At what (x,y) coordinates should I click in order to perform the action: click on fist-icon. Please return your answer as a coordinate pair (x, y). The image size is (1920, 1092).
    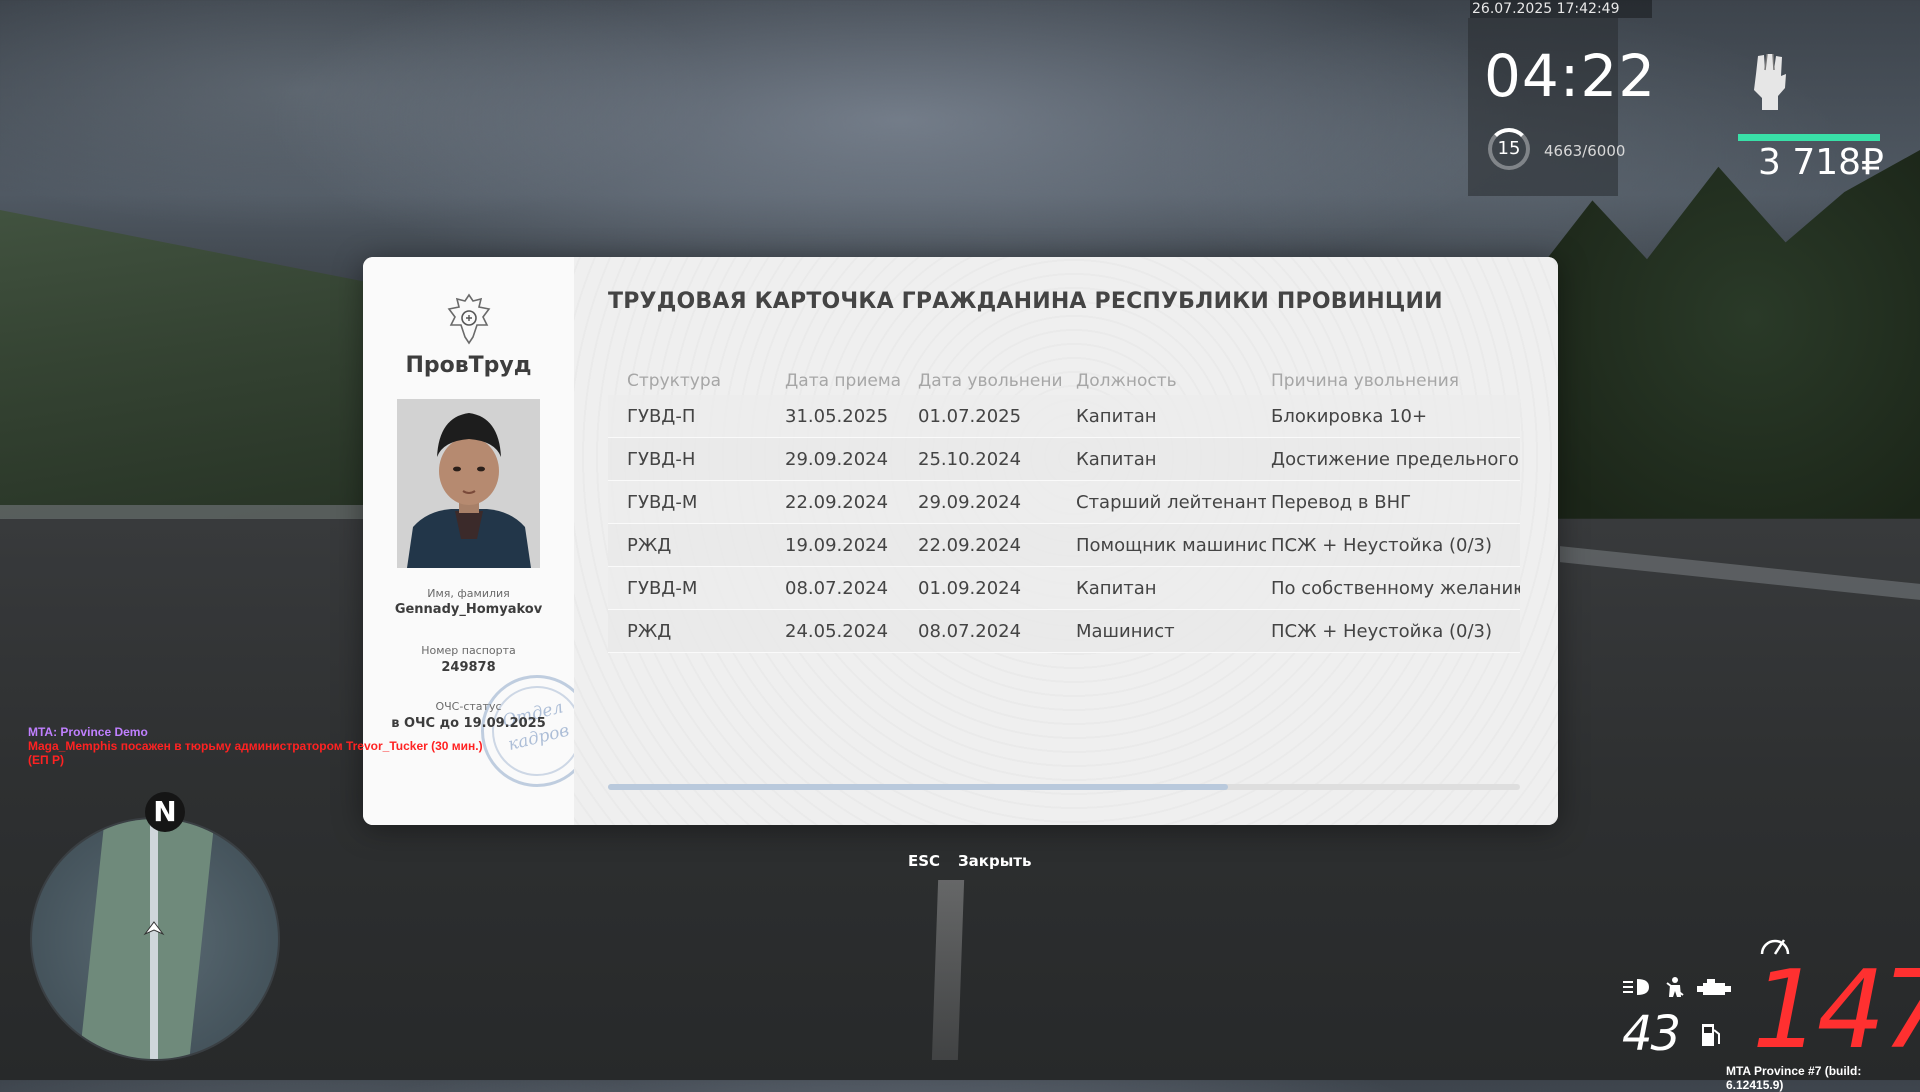
    Looking at the image, I should click on (1770, 81).